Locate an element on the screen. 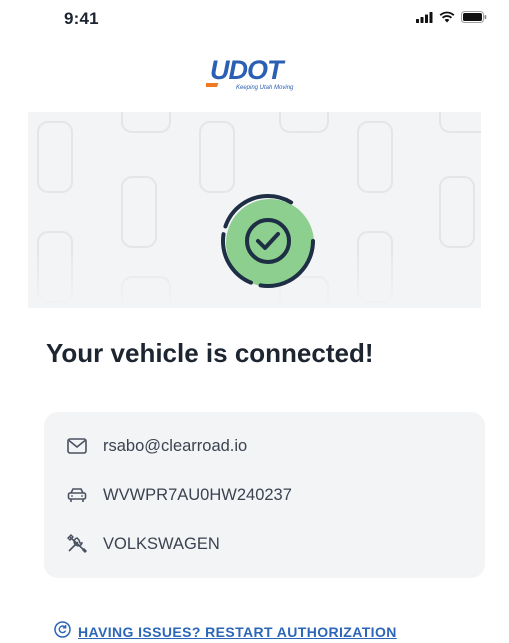  status-time: 9:41 is located at coordinates (81, 18).